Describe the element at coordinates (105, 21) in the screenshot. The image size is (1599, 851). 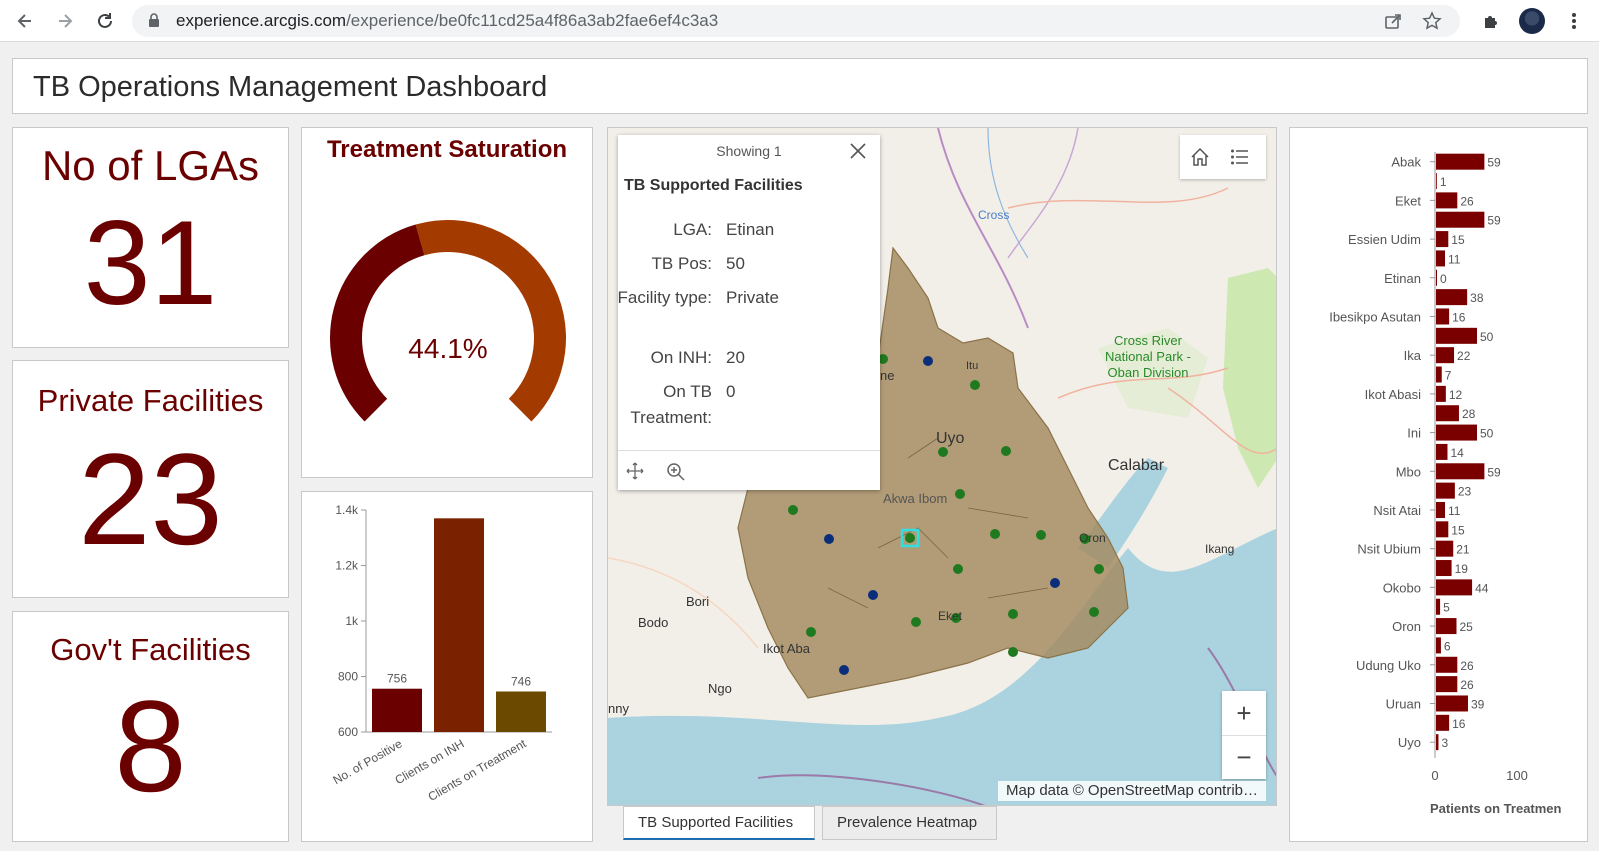
I see `reload-icon` at that location.